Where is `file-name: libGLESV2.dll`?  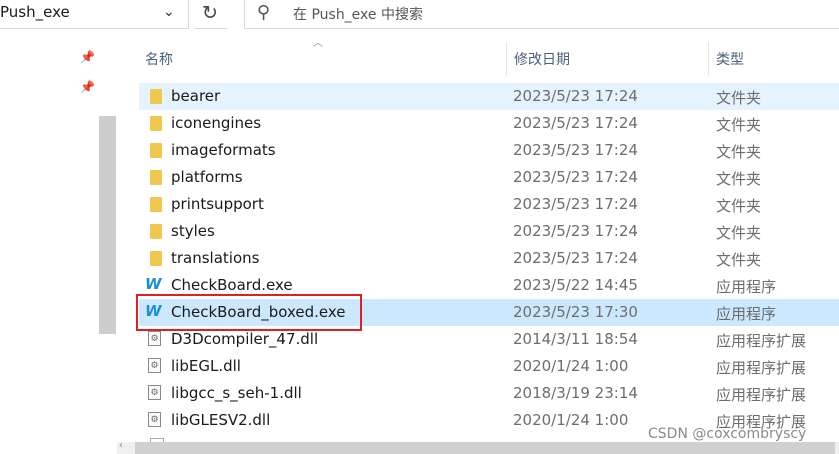
file-name: libGLESV2.dll is located at coordinates (221, 420).